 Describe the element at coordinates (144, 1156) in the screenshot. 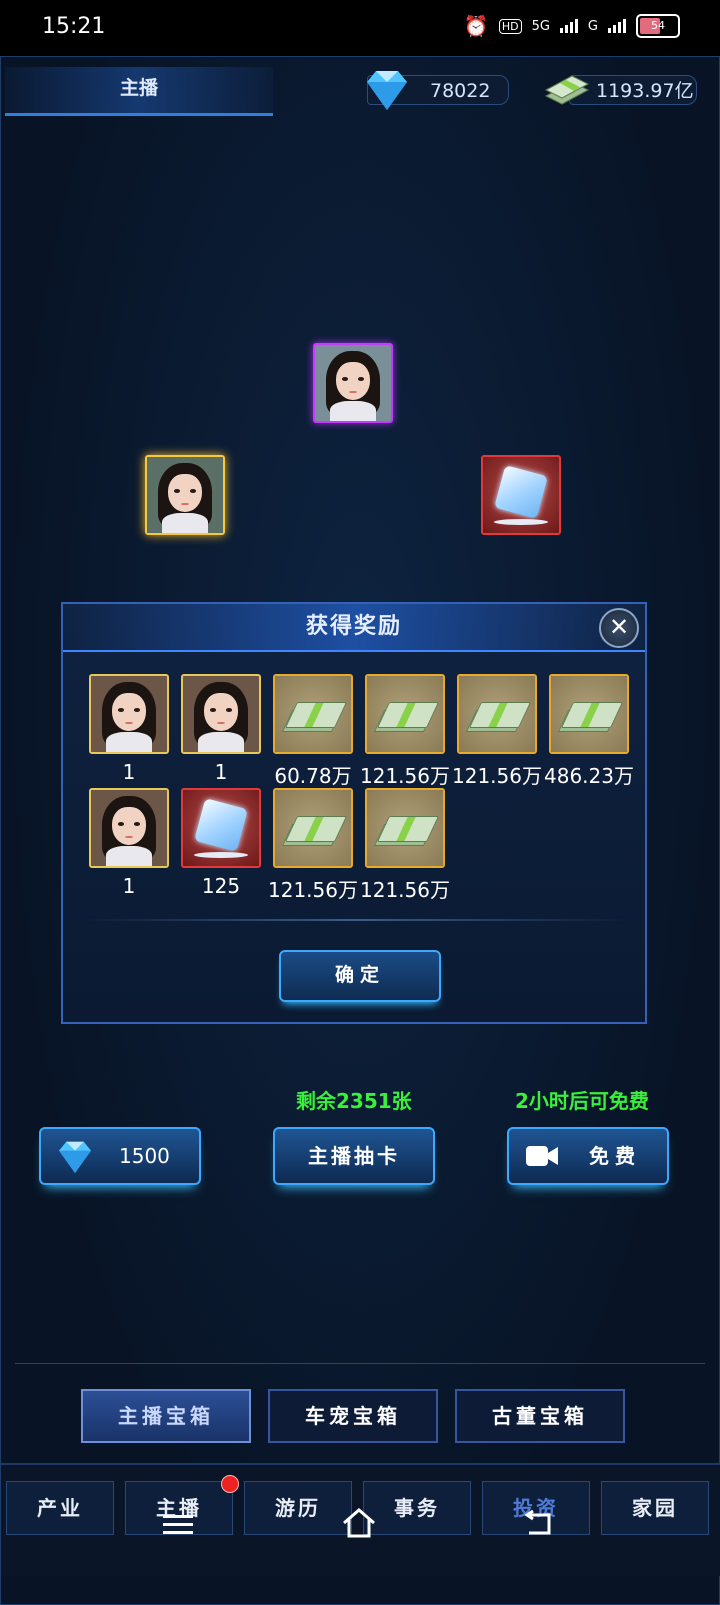

I see `diamond-cost: 1500` at that location.